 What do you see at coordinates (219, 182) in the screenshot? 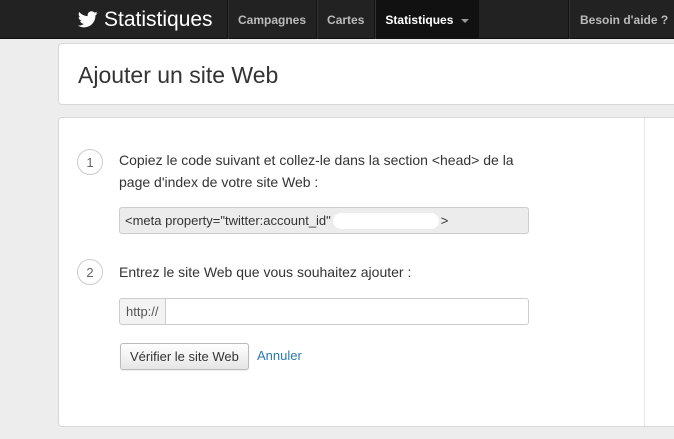
I see `step-1-line-2: page d'index de votre site Web :` at bounding box center [219, 182].